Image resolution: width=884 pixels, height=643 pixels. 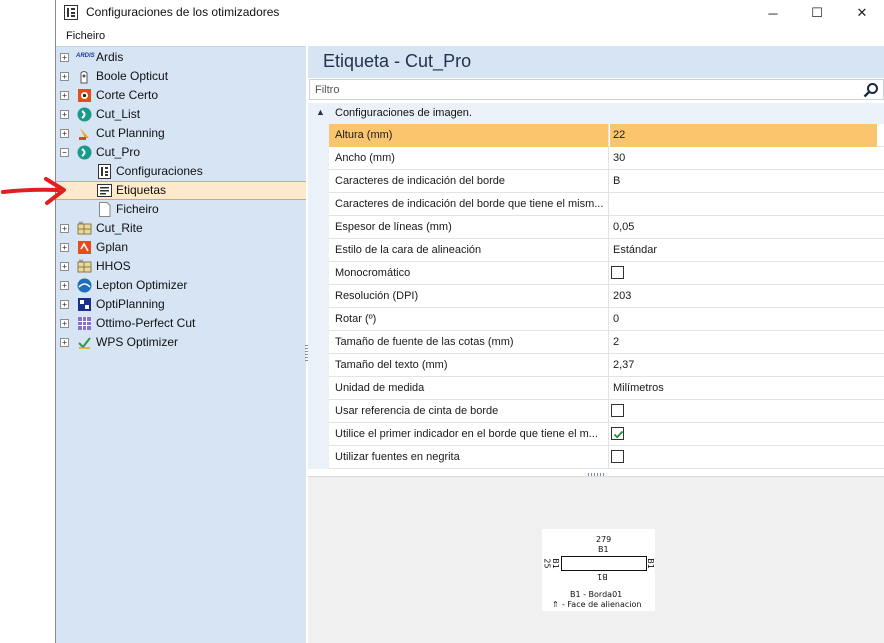 I want to click on property-row-dimension-font-size: Tamaño de fuente de las cotas (mm) 2, so click(x=596, y=342).